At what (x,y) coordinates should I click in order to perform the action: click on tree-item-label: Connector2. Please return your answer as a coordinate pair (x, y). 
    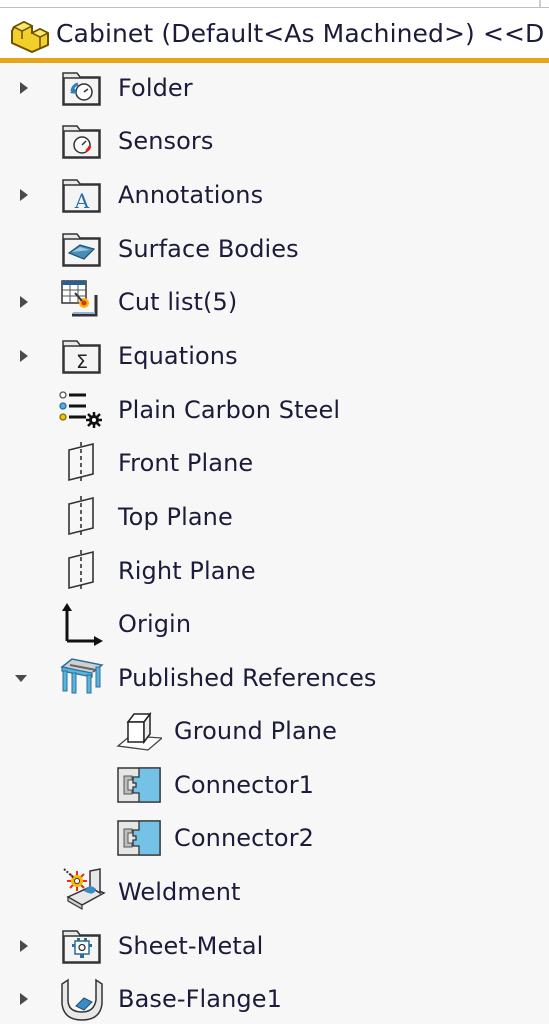
    Looking at the image, I should click on (244, 838).